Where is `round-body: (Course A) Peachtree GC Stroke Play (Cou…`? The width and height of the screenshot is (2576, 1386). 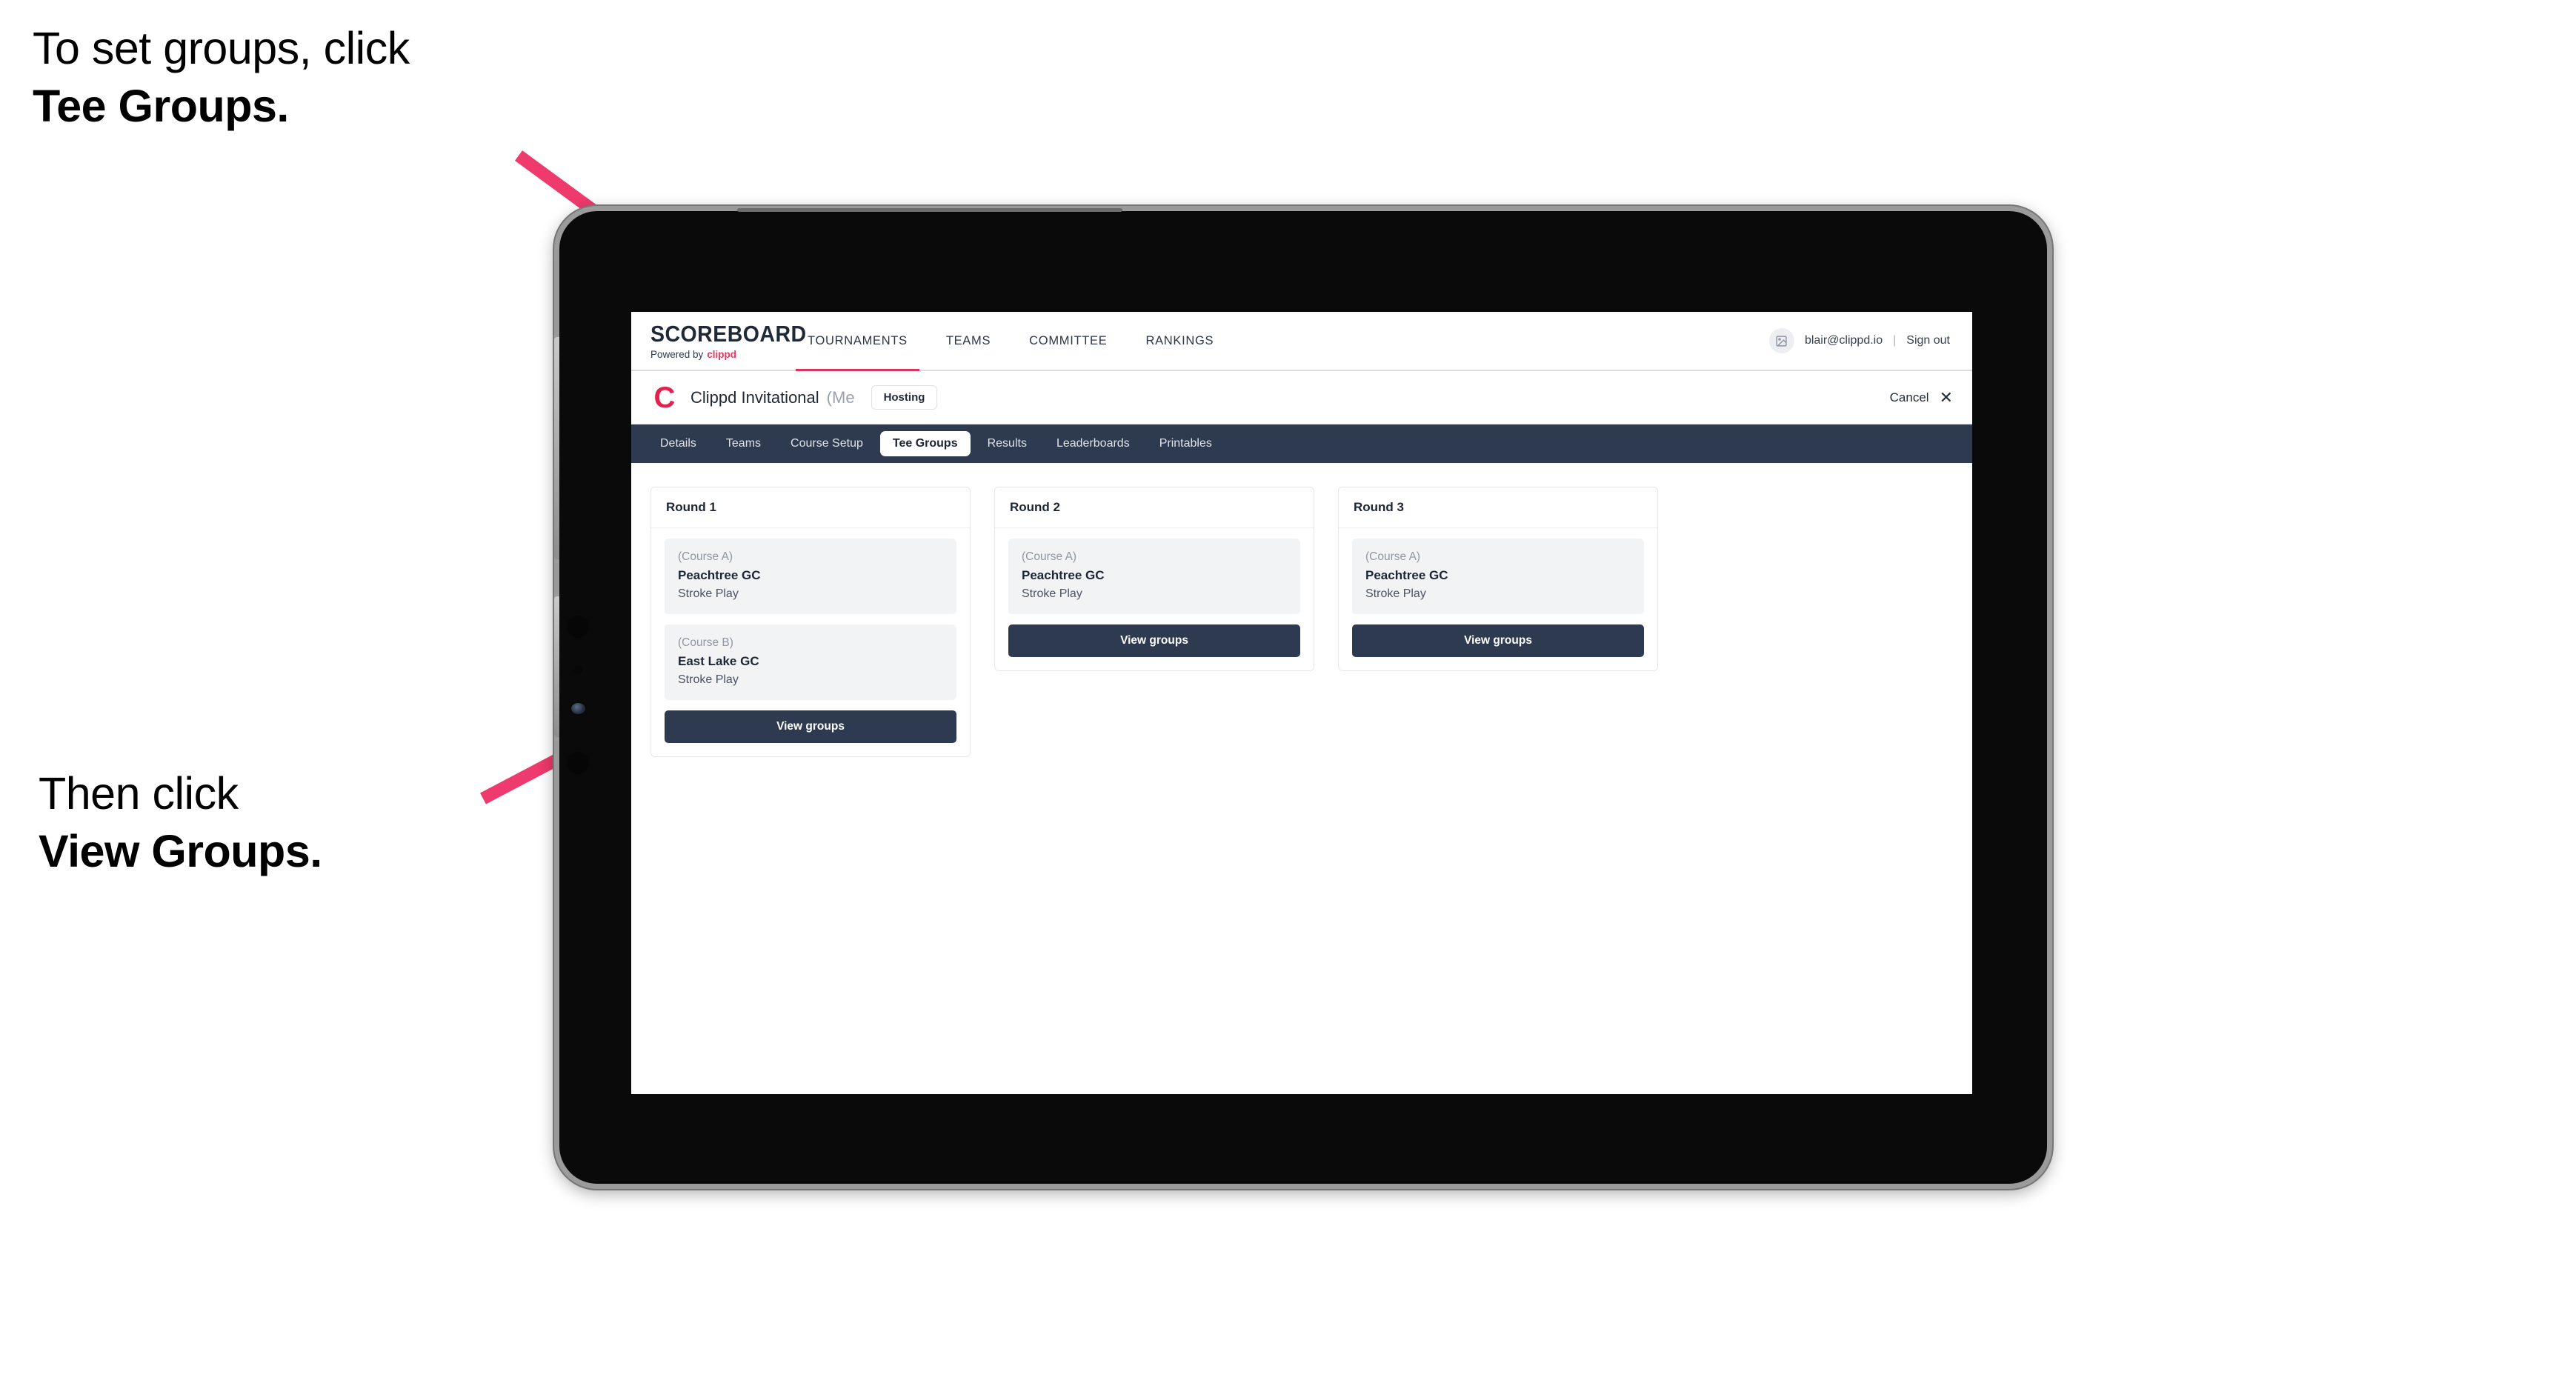 round-body: (Course A) Peachtree GC Stroke Play (Cou… is located at coordinates (810, 642).